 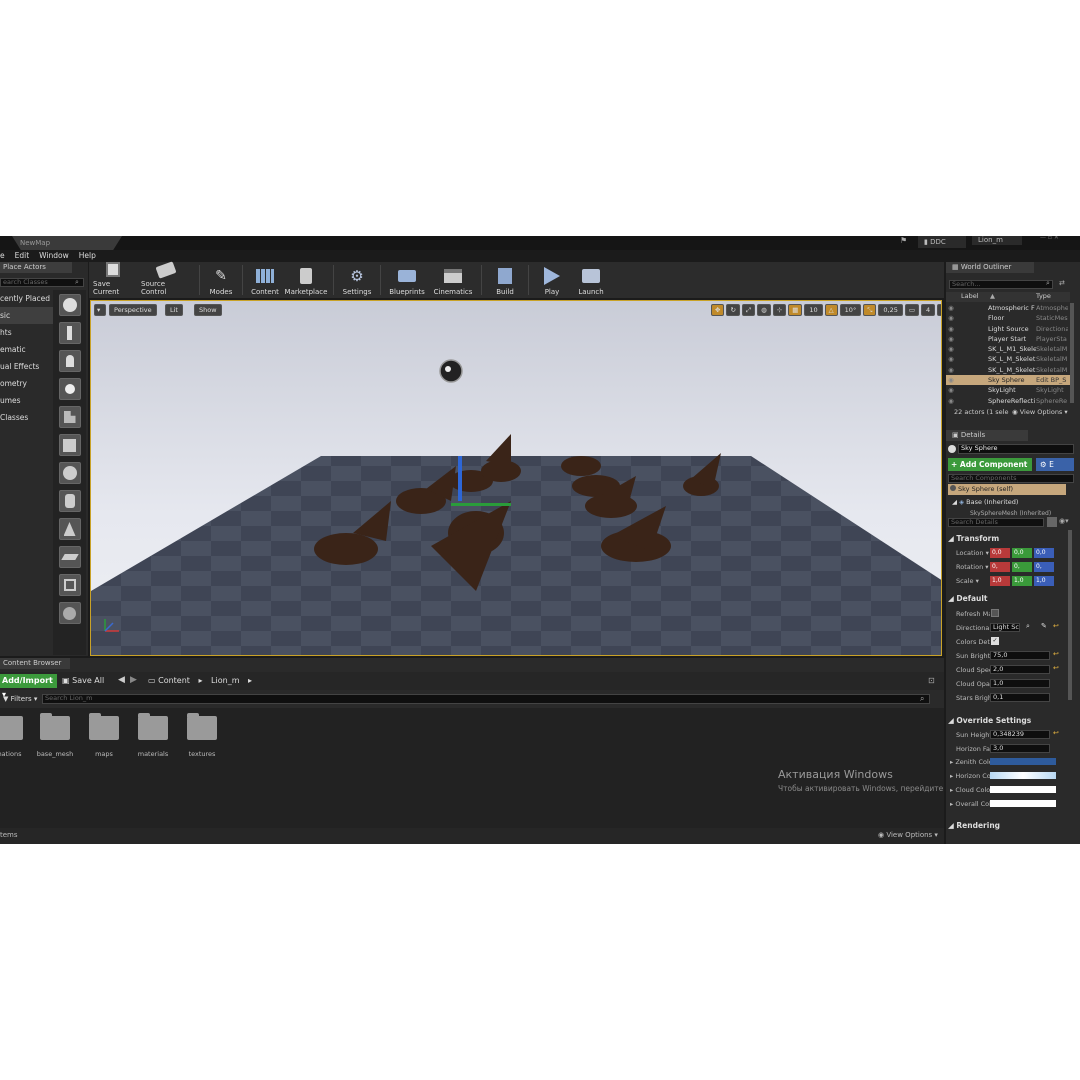 What do you see at coordinates (121, 680) in the screenshot?
I see `history-back-icon: ◀` at bounding box center [121, 680].